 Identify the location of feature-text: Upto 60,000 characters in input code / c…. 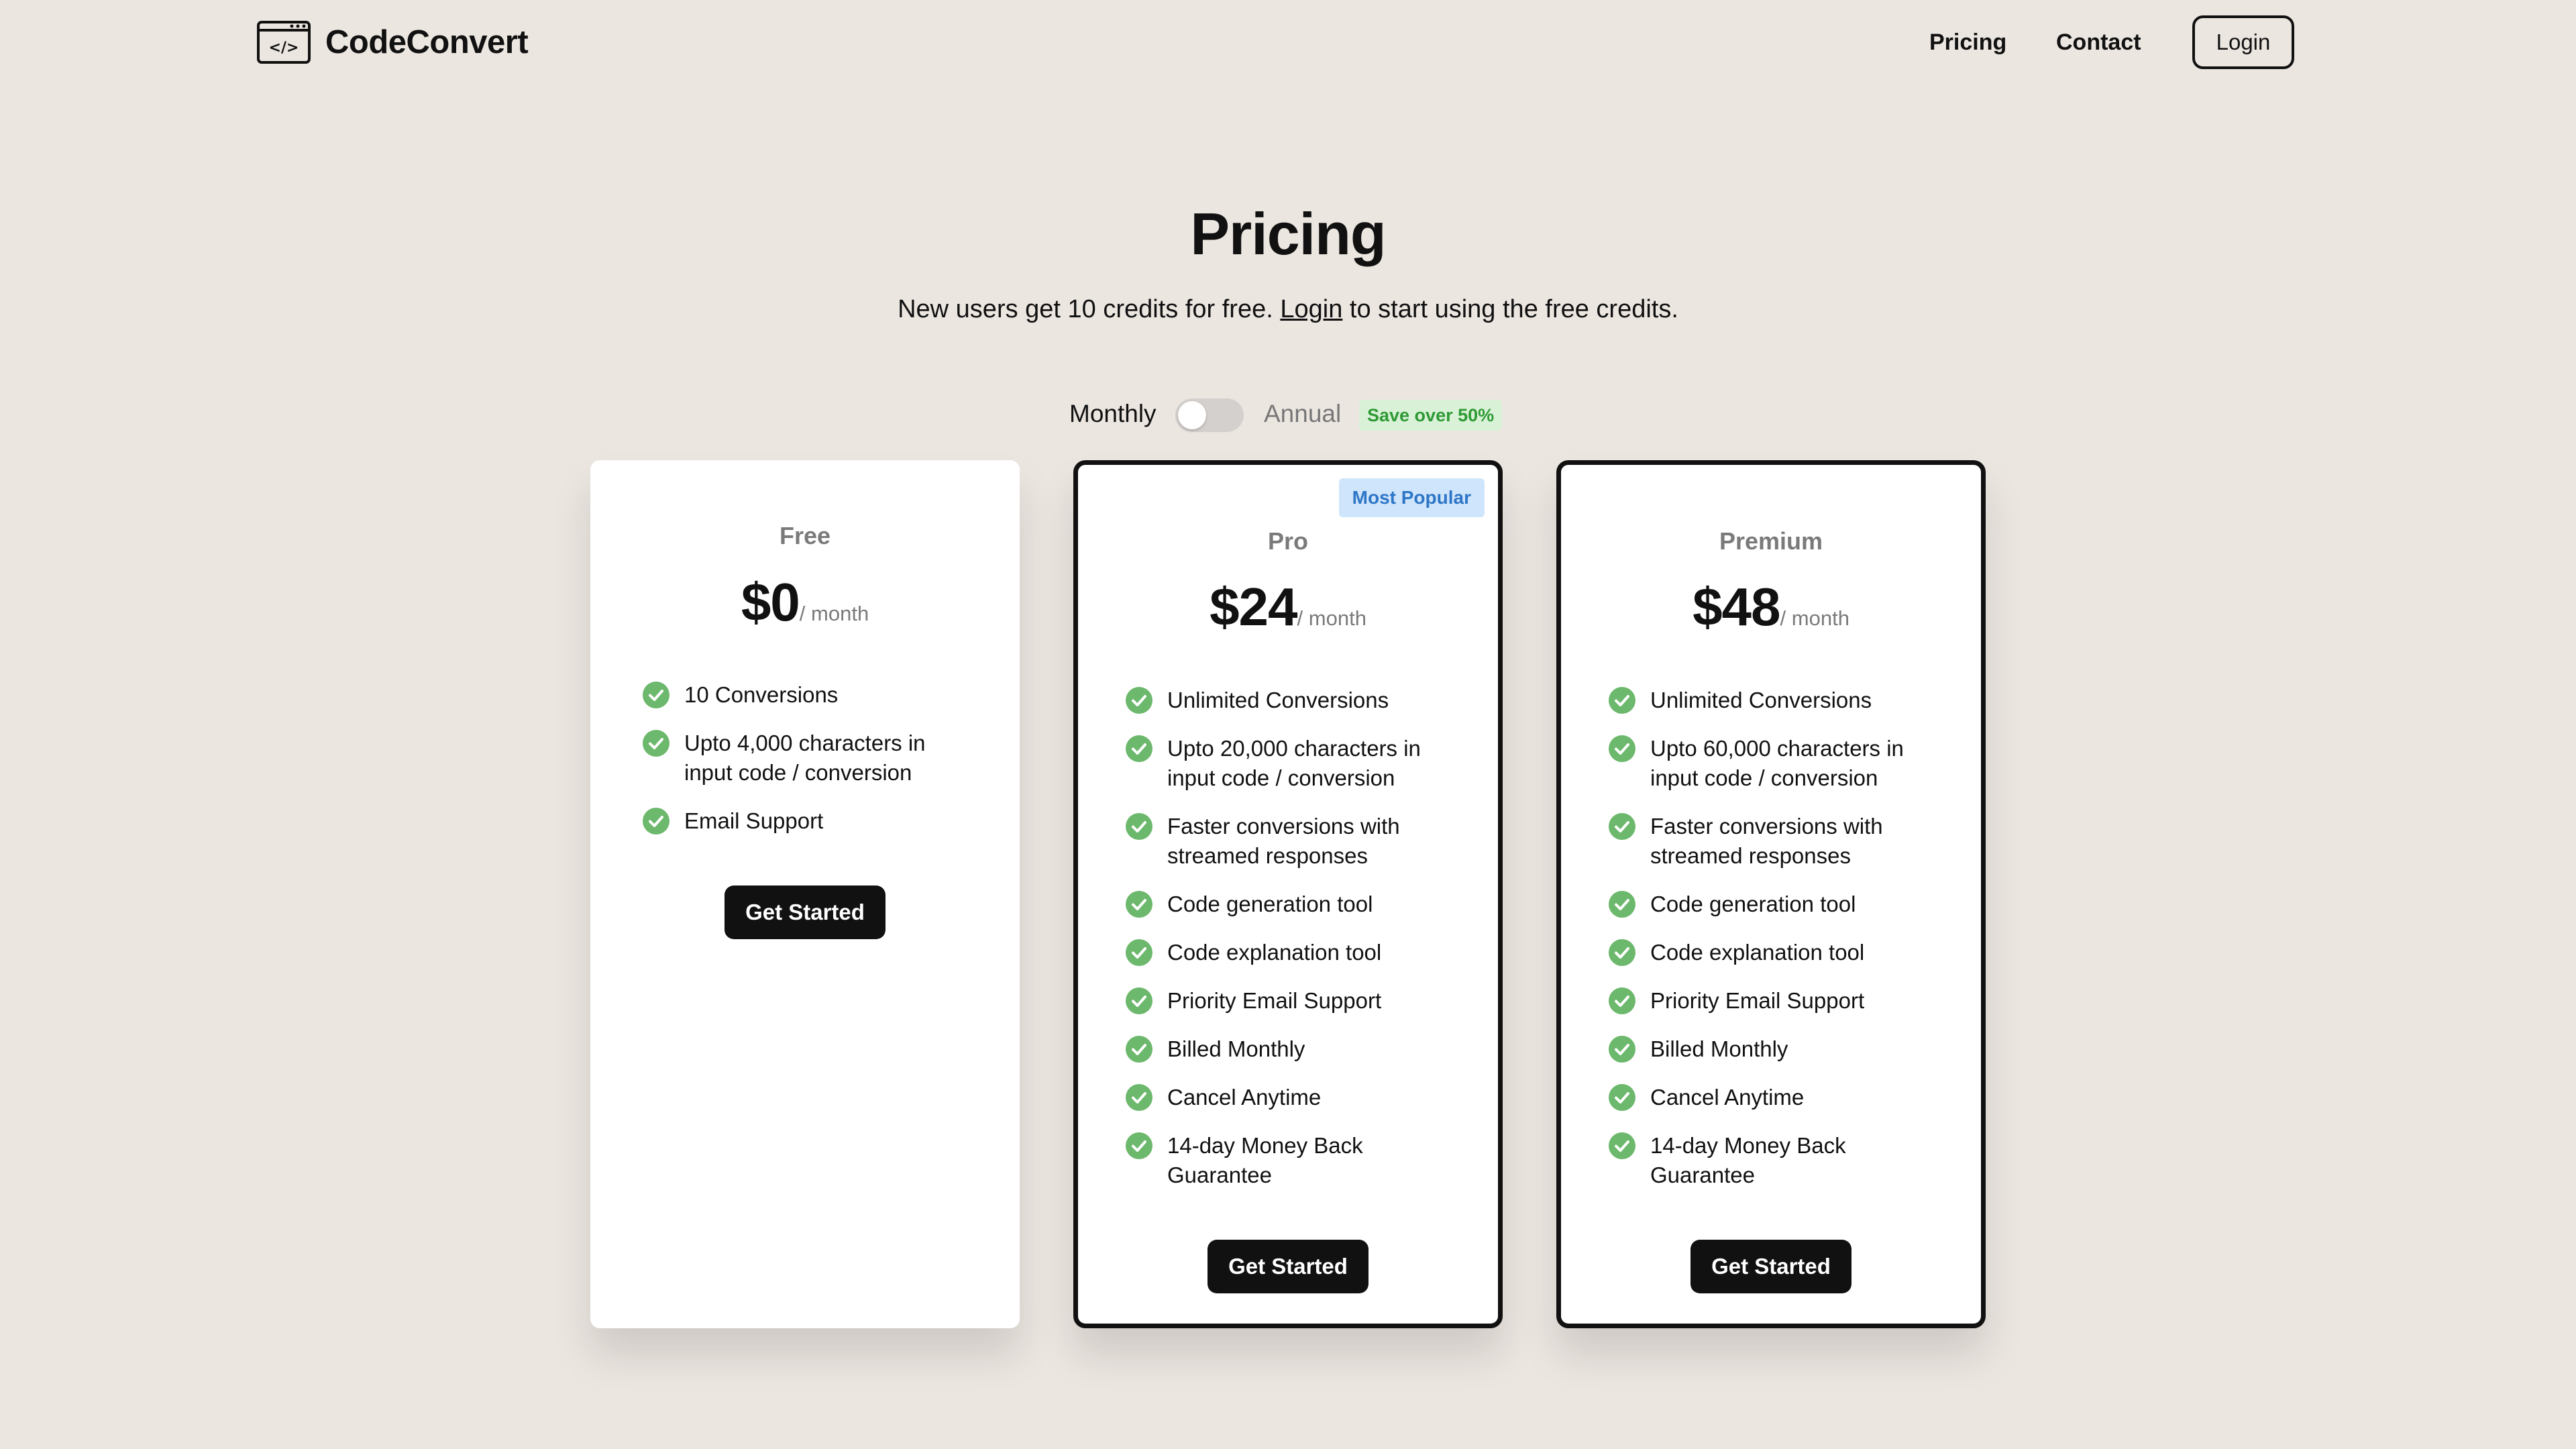
(1777, 763).